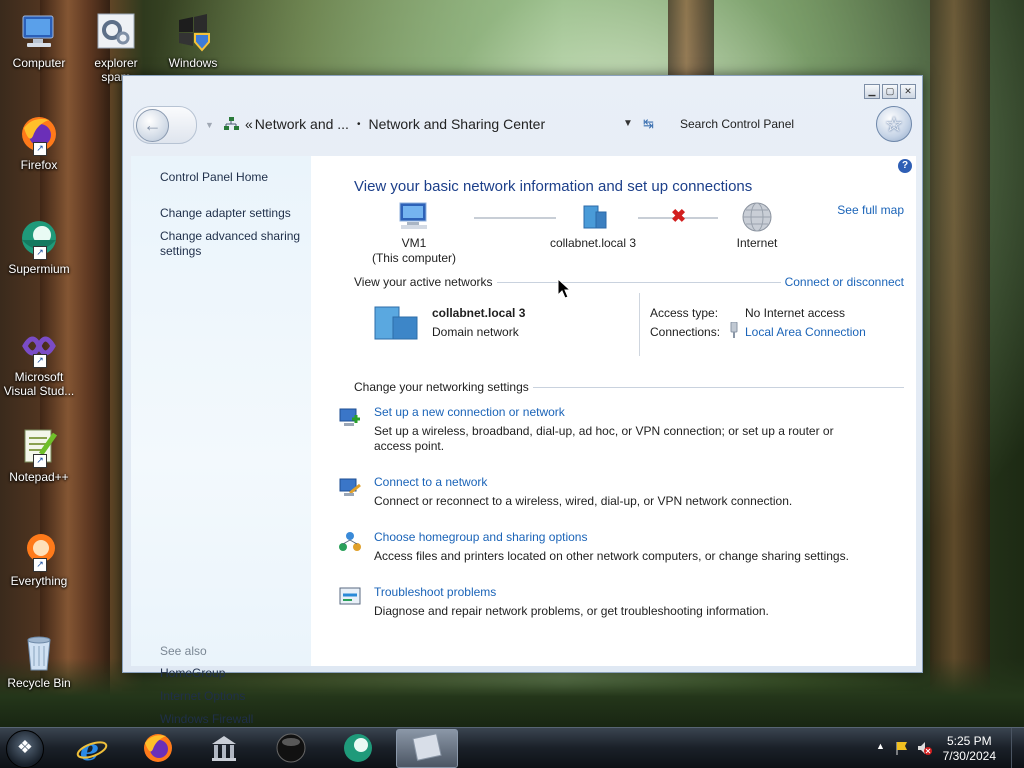 The height and width of the screenshot is (768, 1024). Describe the element at coordinates (805, 332) in the screenshot. I see `local-area-connection-link: Local Area Connection` at that location.